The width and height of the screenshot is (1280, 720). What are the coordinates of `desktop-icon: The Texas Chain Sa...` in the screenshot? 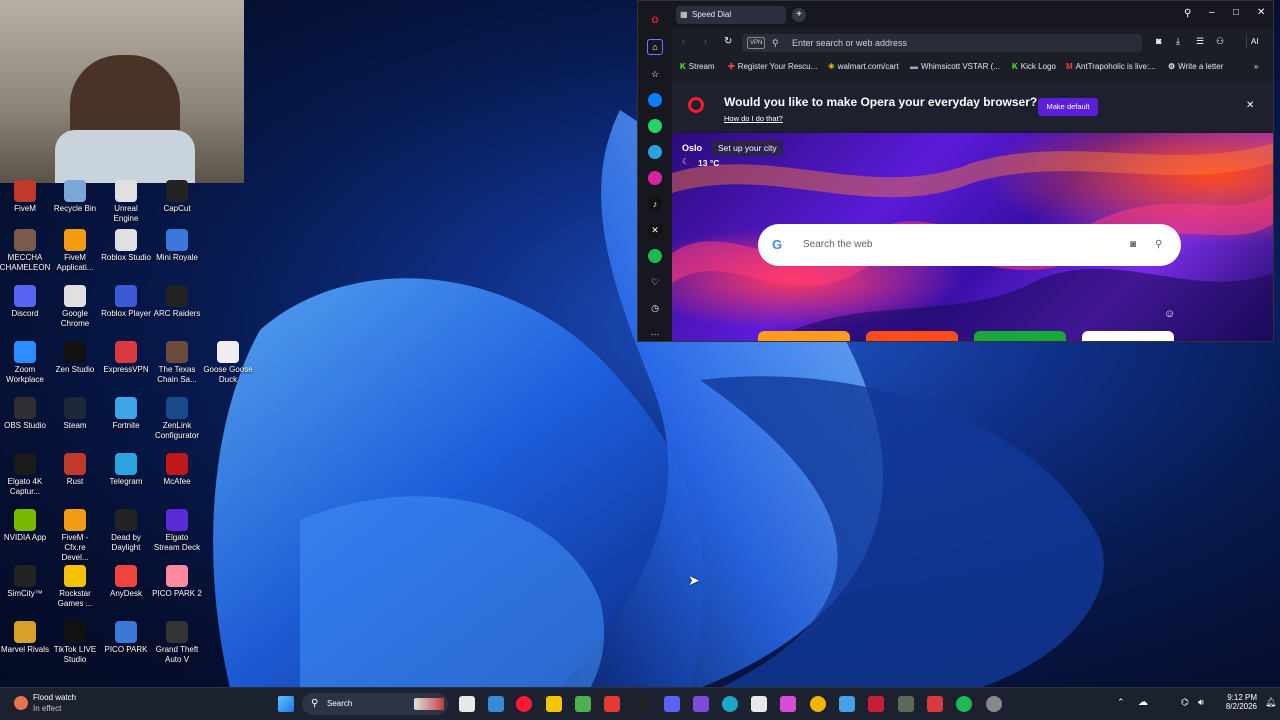 It's located at (177, 363).